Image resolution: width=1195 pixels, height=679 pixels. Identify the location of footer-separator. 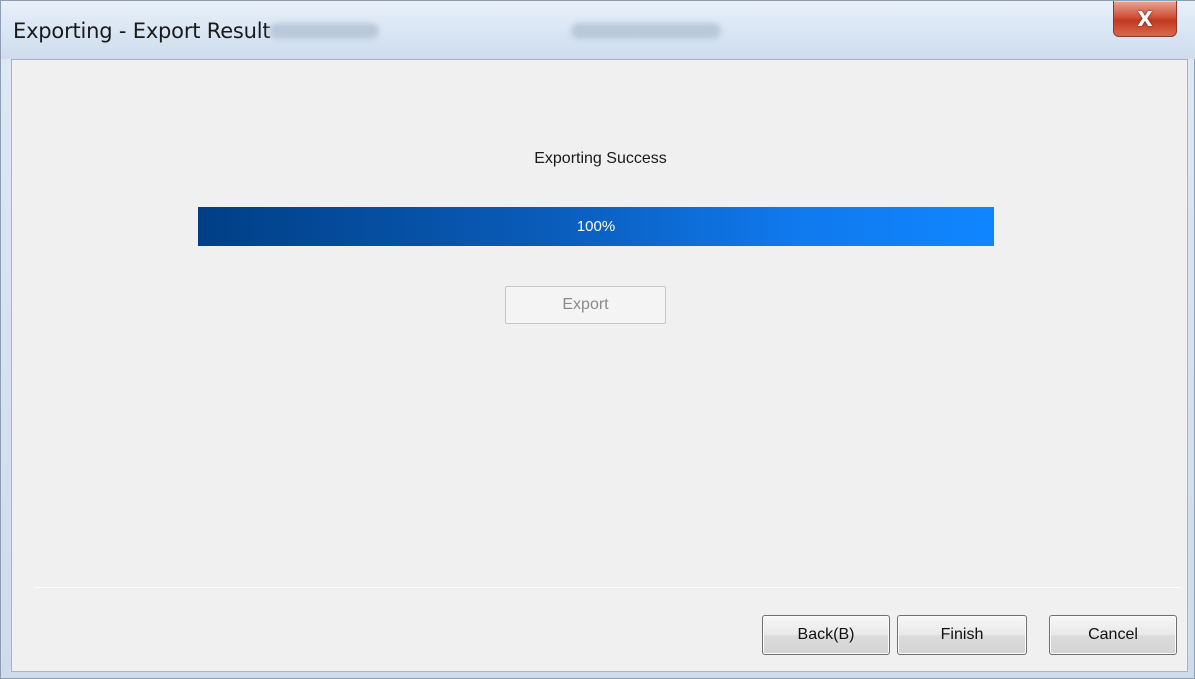
(607, 587).